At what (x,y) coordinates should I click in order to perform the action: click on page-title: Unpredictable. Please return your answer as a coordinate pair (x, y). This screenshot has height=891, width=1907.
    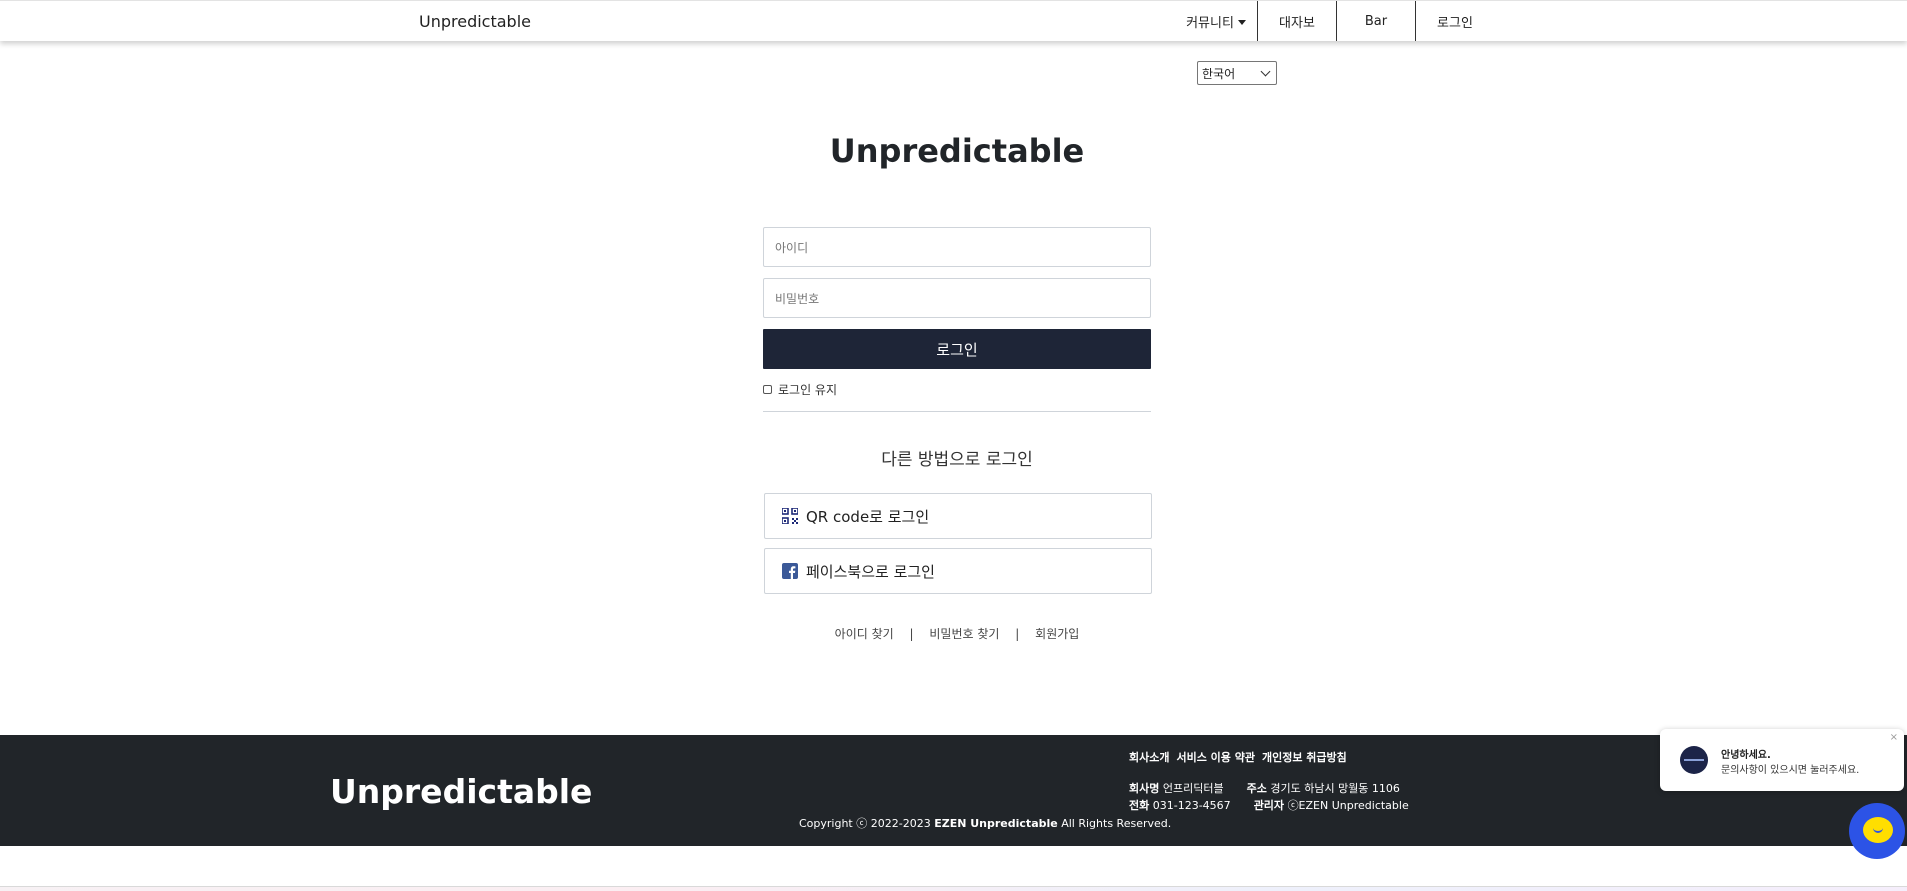
    Looking at the image, I should click on (957, 151).